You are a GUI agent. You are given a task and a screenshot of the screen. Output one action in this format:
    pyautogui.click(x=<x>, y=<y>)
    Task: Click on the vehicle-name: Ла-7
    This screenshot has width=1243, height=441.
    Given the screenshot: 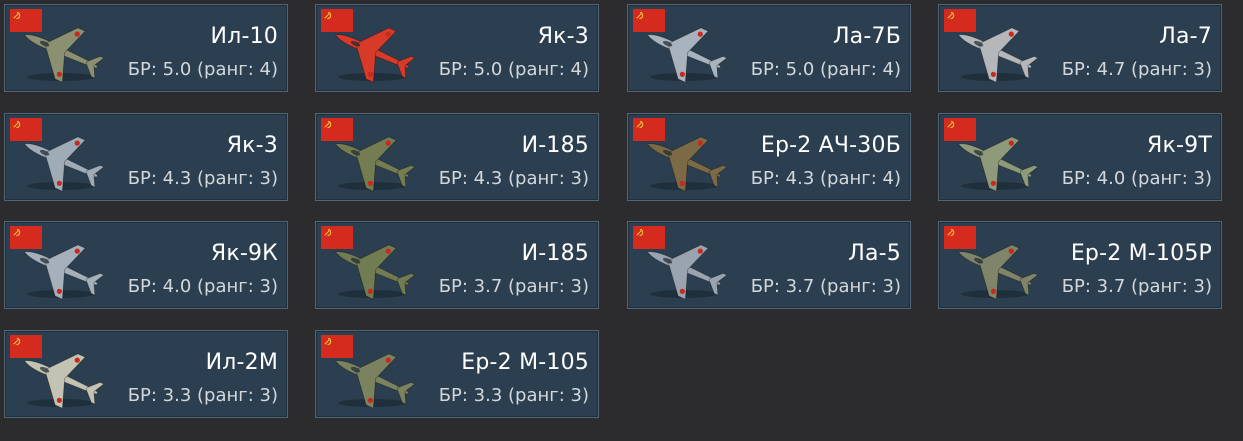 What is the action you would take?
    pyautogui.click(x=1185, y=36)
    